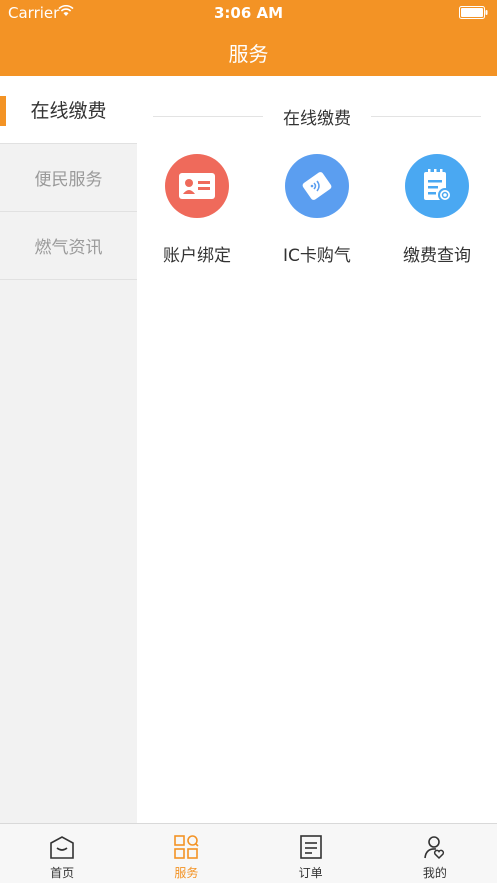 The width and height of the screenshot is (497, 883). Describe the element at coordinates (317, 256) in the screenshot. I see `service-label: IC卡购气` at that location.